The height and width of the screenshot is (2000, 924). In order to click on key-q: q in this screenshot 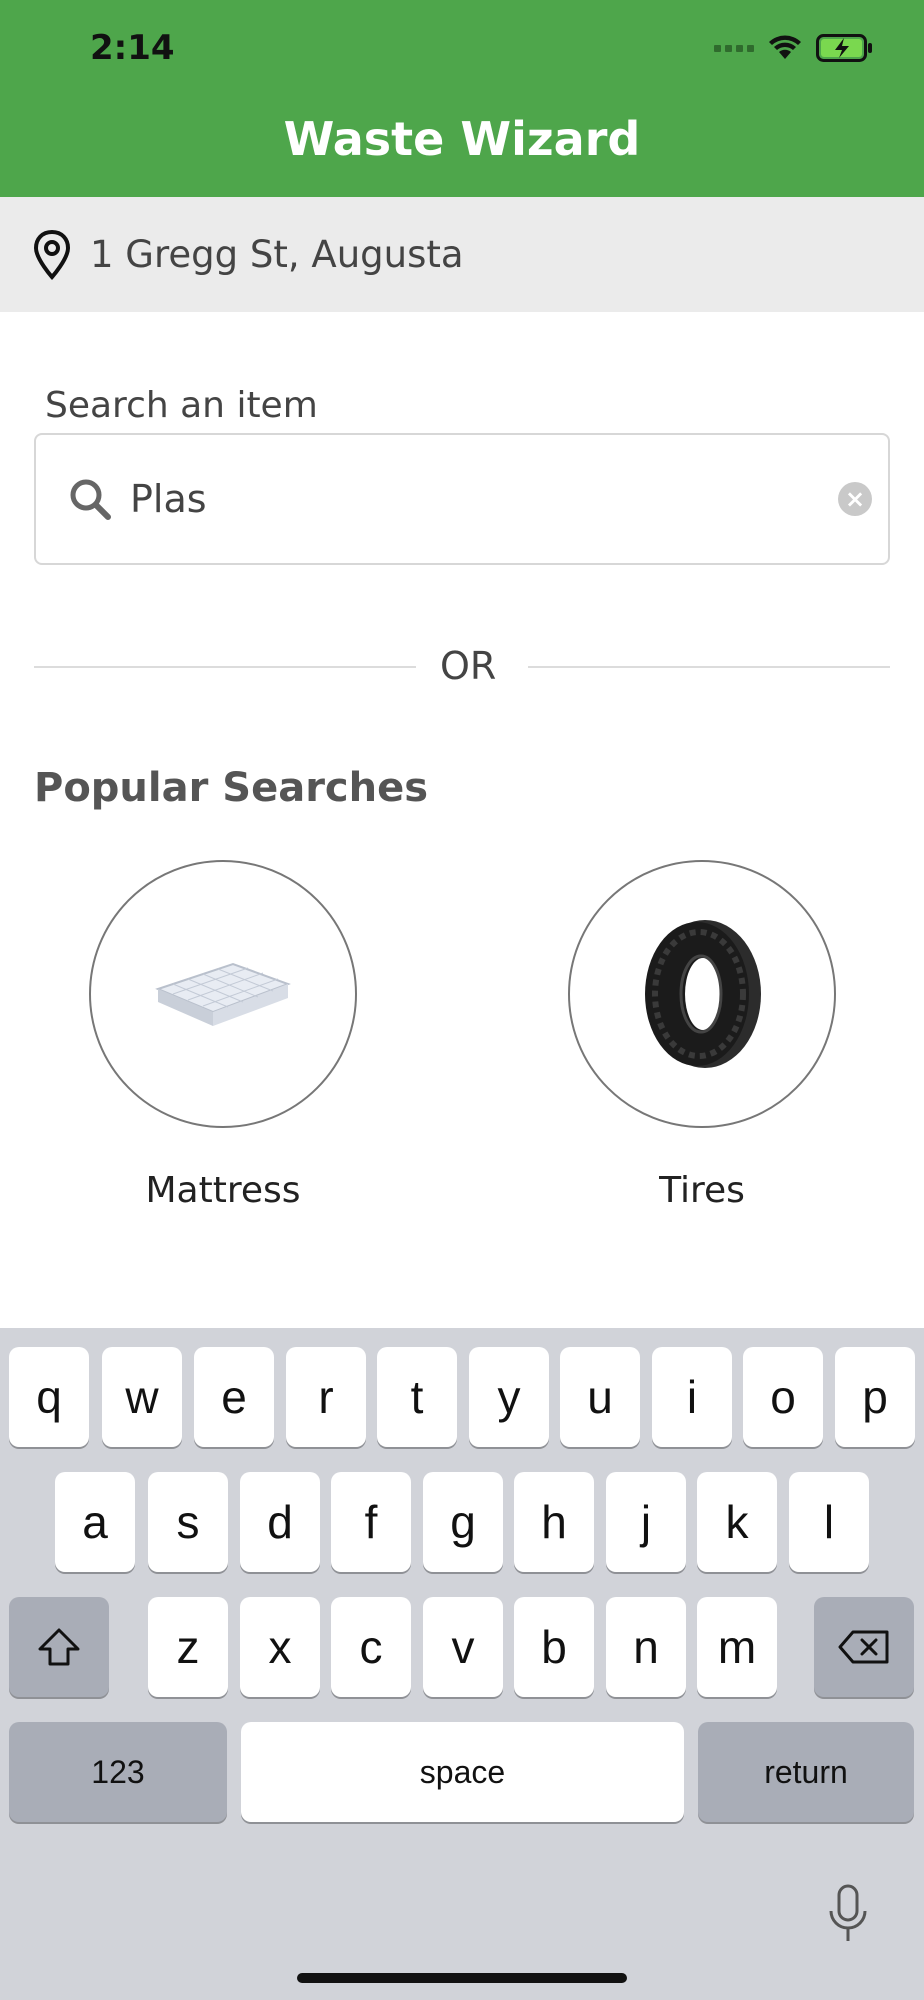, I will do `click(49, 1397)`.